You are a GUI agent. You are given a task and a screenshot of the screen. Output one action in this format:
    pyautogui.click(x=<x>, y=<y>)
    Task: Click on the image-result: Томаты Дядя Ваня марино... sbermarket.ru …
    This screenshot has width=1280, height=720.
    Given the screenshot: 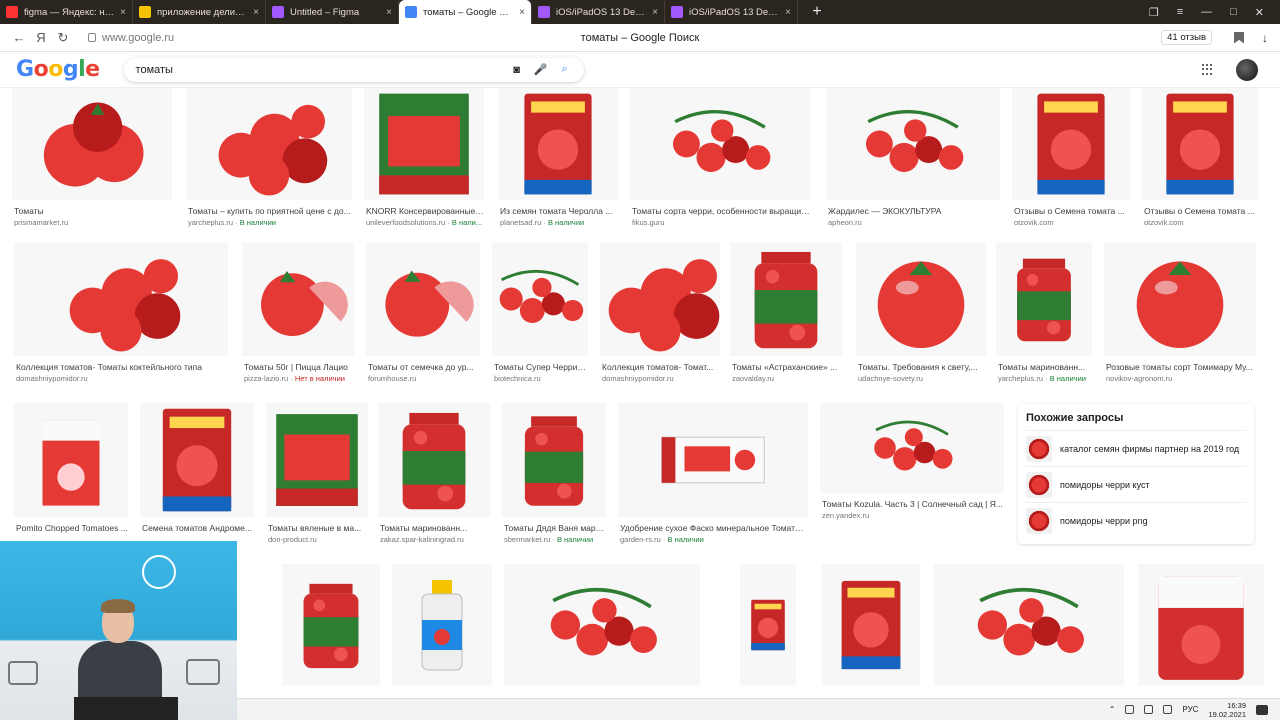 What is the action you would take?
    pyautogui.click(x=554, y=475)
    